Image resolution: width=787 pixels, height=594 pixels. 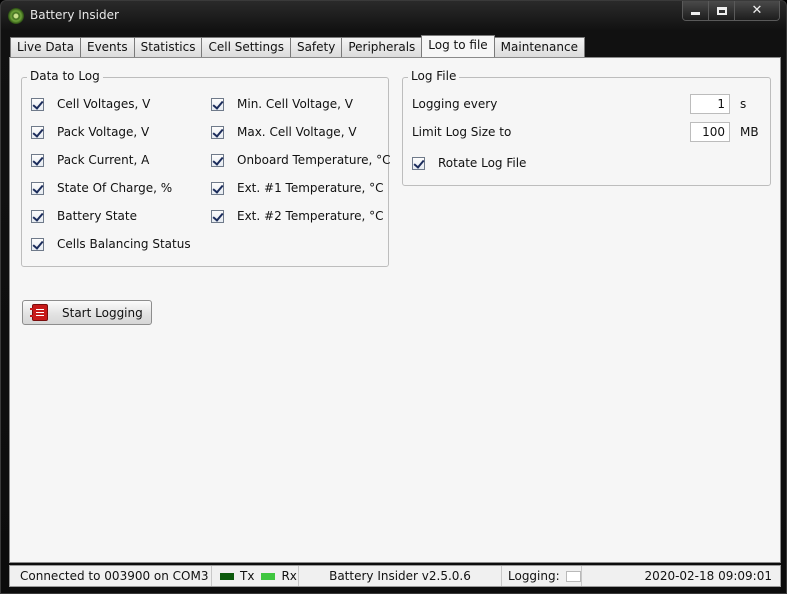 I want to click on checkbox-label: Battery State, so click(x=97, y=216).